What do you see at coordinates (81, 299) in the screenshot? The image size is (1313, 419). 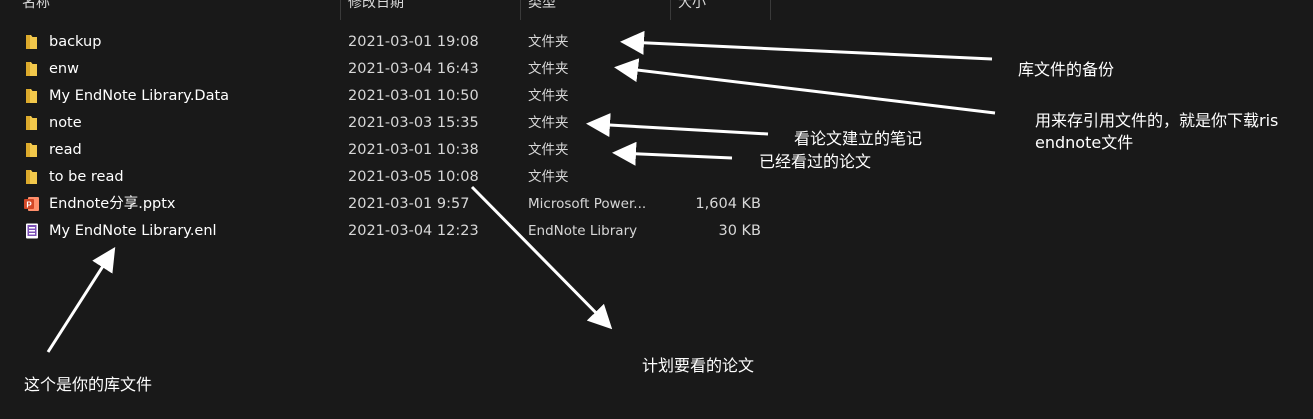 I see `arrow-to-library` at bounding box center [81, 299].